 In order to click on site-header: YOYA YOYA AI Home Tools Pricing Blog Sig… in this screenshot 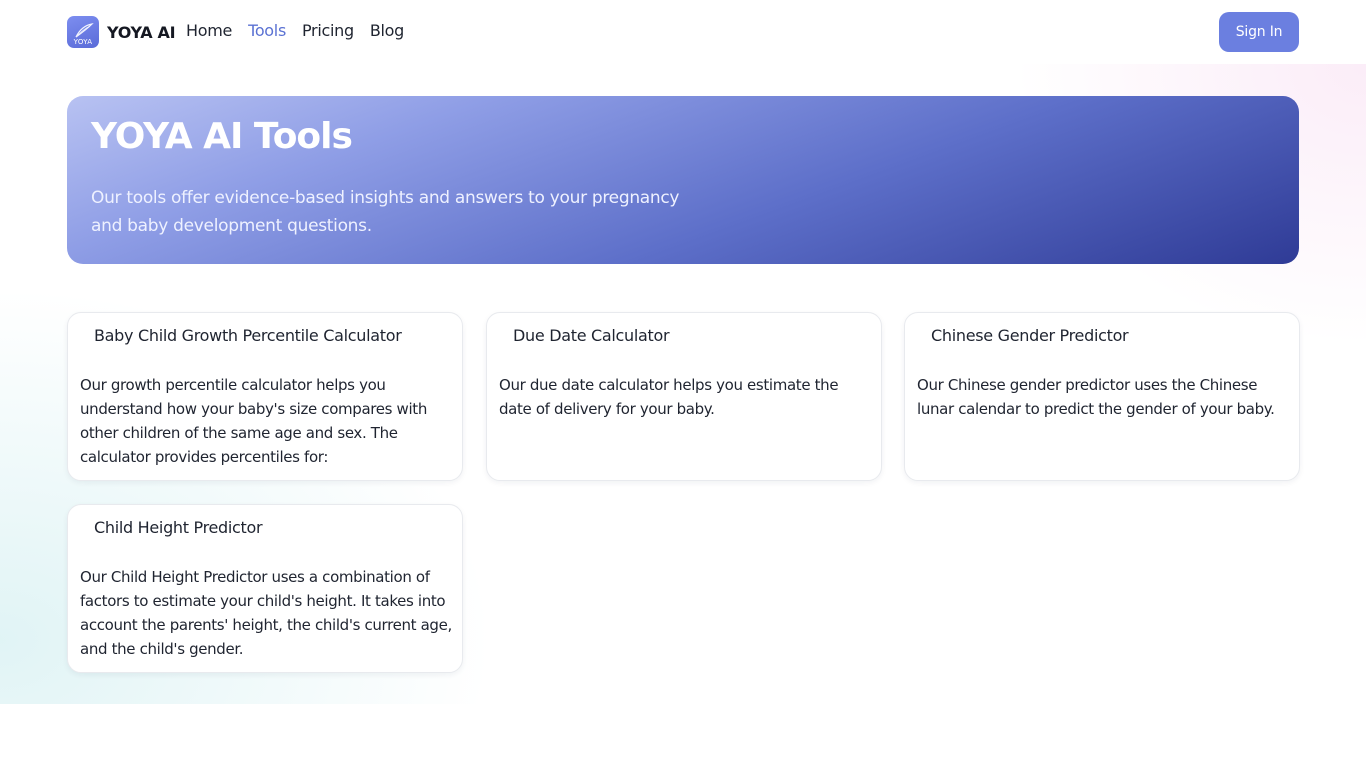, I will do `click(683, 32)`.